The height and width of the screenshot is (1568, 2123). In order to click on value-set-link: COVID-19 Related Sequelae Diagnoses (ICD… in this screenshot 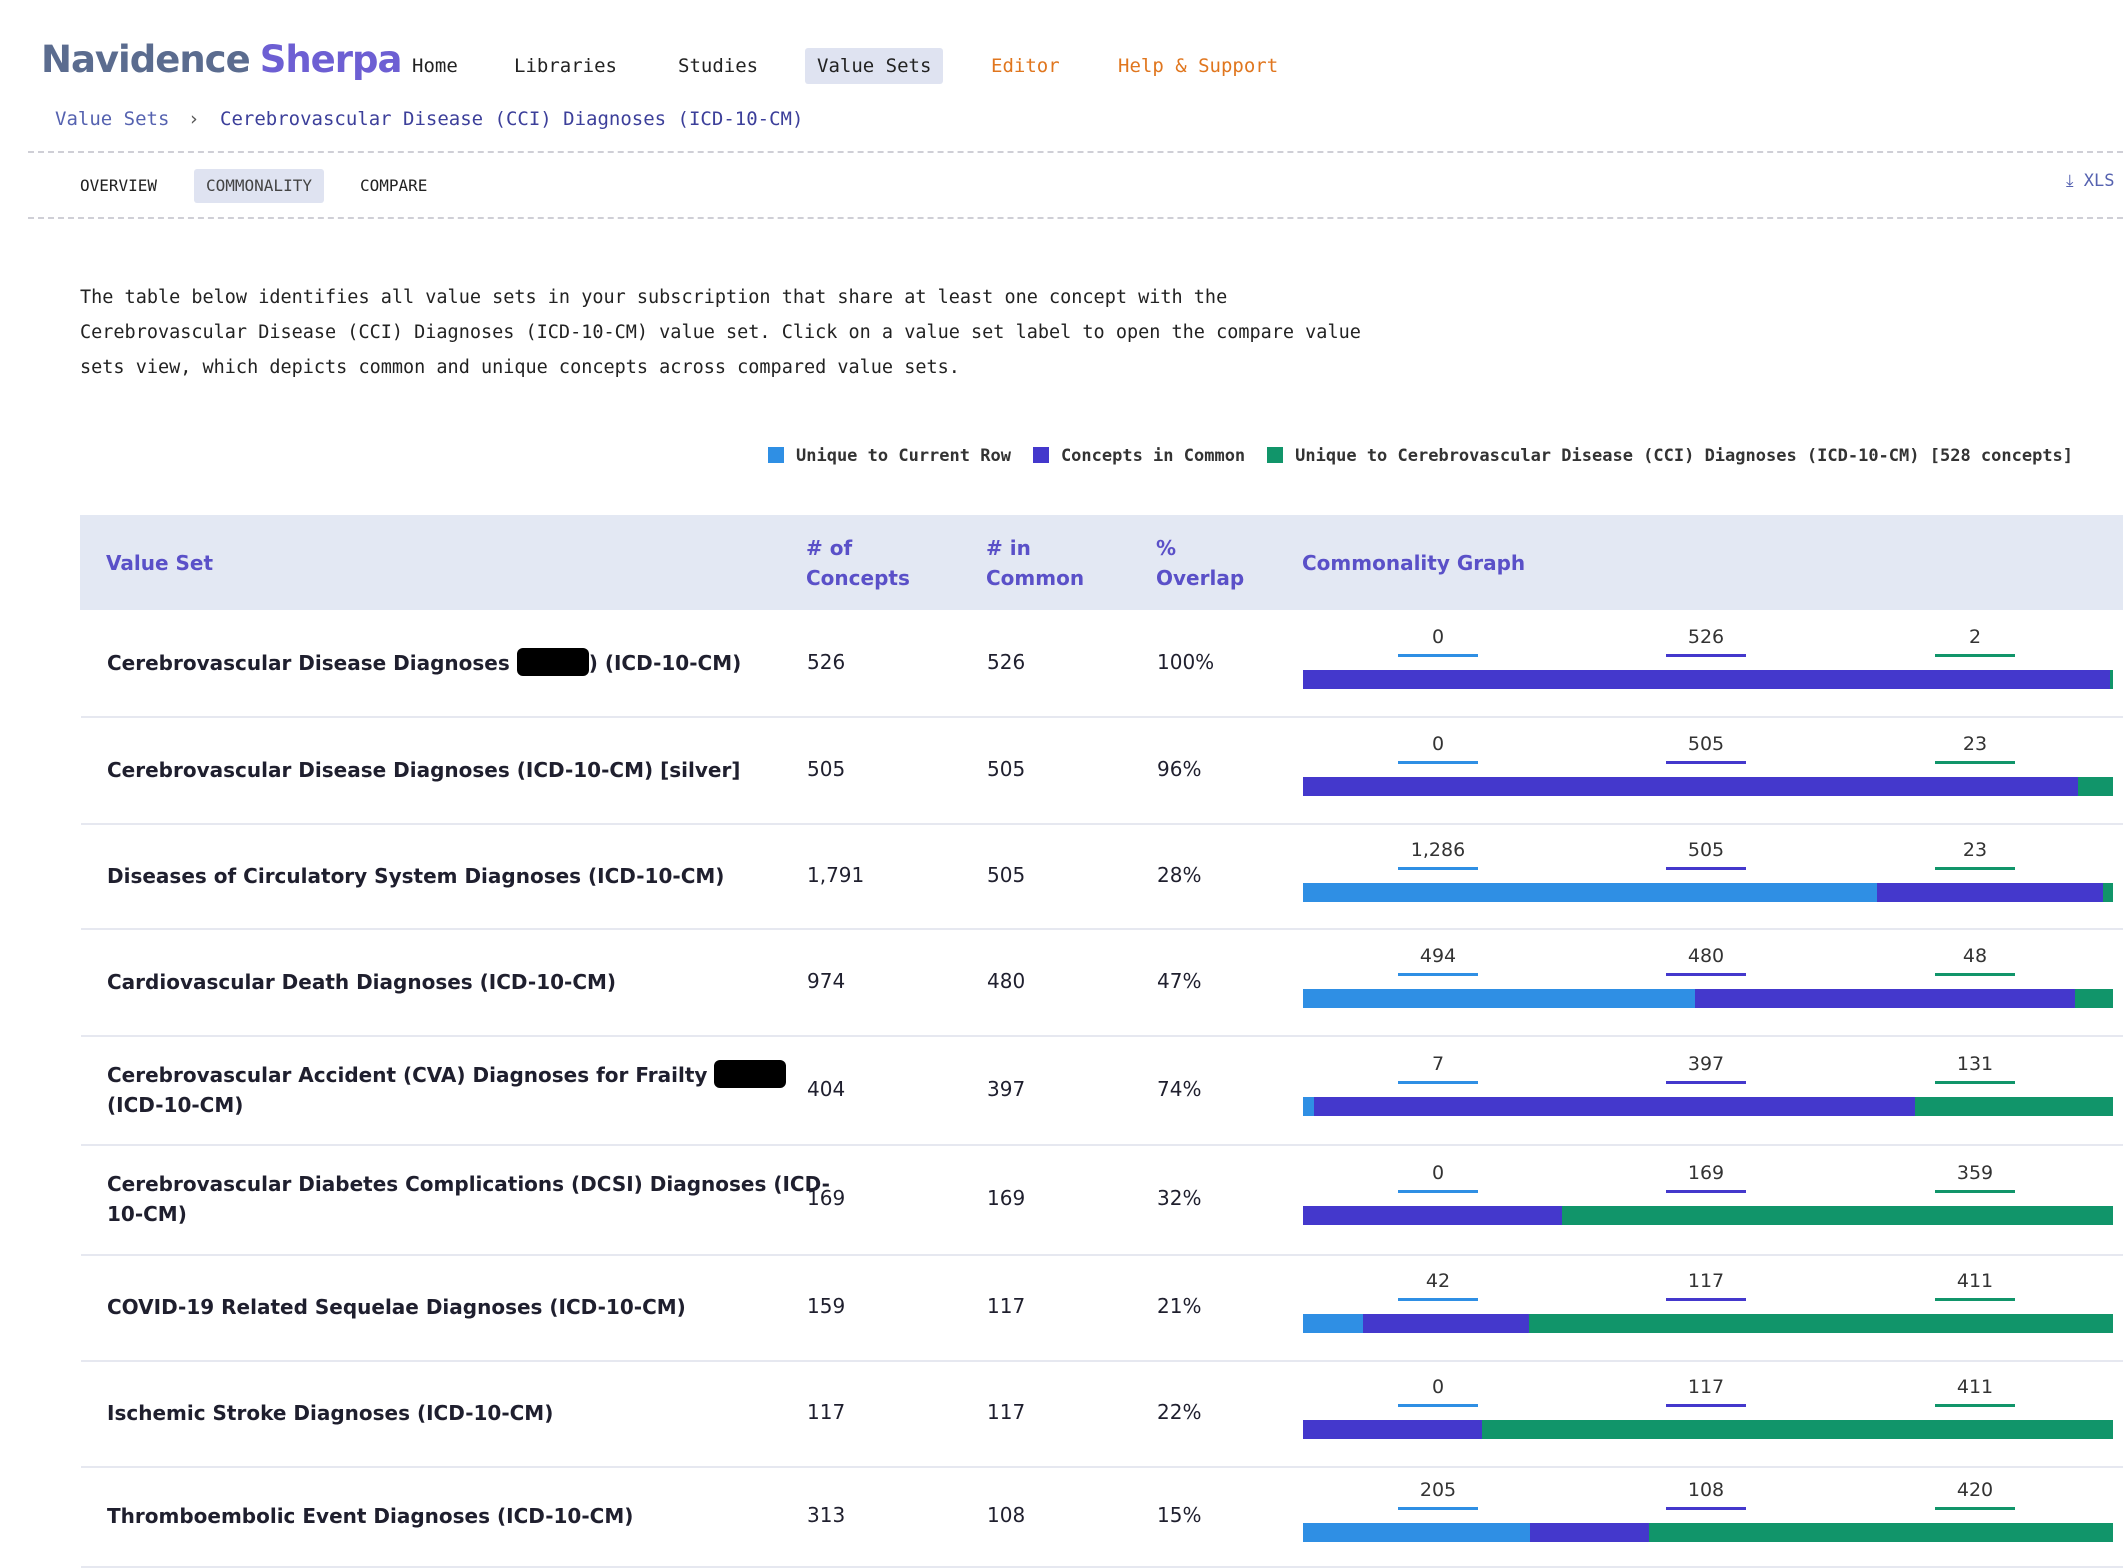, I will do `click(472, 1307)`.